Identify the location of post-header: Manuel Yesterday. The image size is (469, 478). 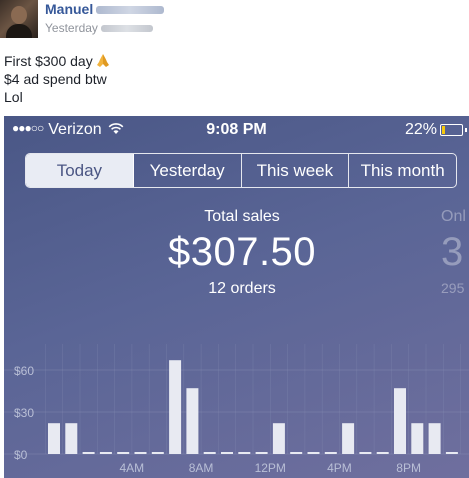
(234, 20).